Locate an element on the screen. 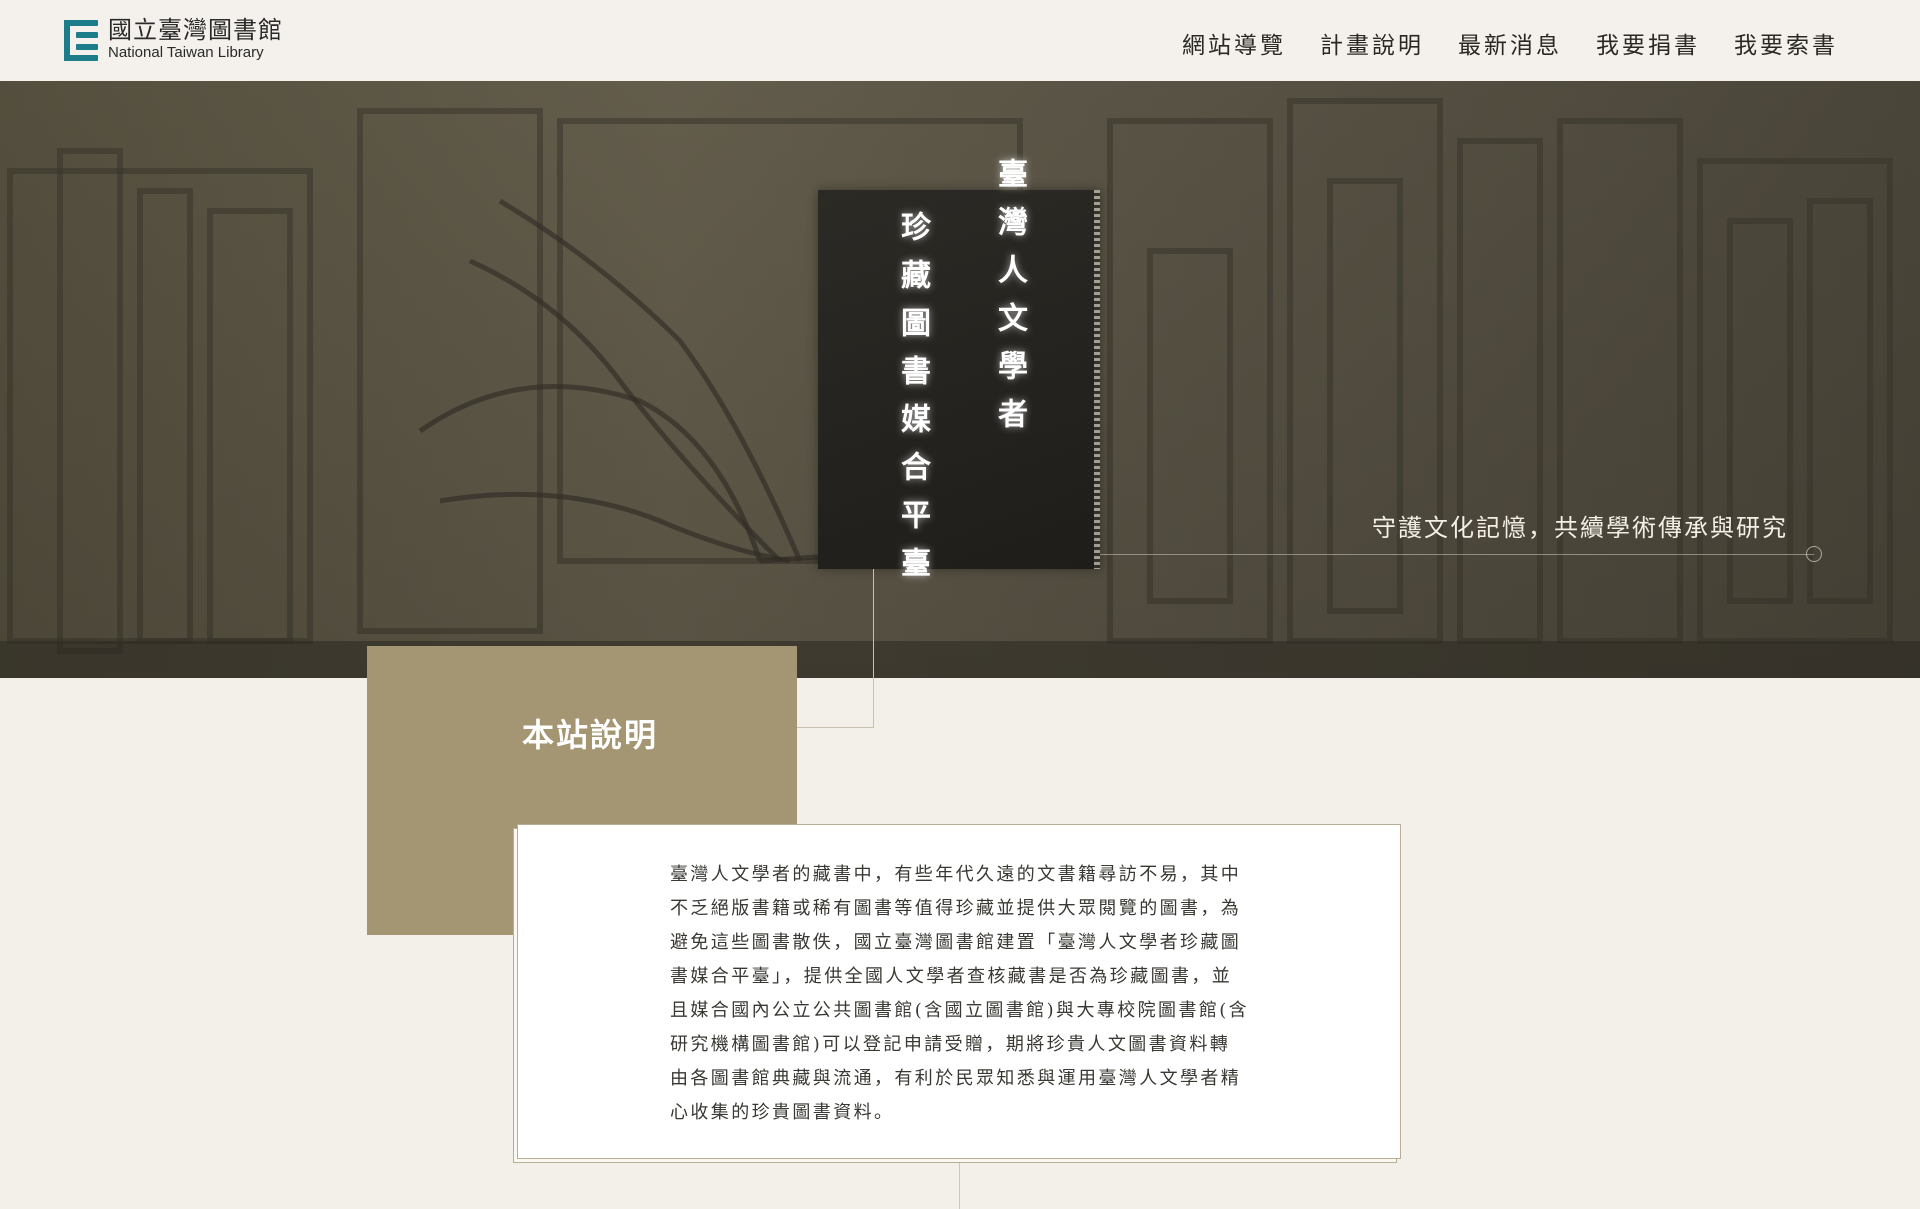 The height and width of the screenshot is (1209, 1920). hero-title-line-2: 珍藏圖書媒合平臺 is located at coordinates (912, 403).